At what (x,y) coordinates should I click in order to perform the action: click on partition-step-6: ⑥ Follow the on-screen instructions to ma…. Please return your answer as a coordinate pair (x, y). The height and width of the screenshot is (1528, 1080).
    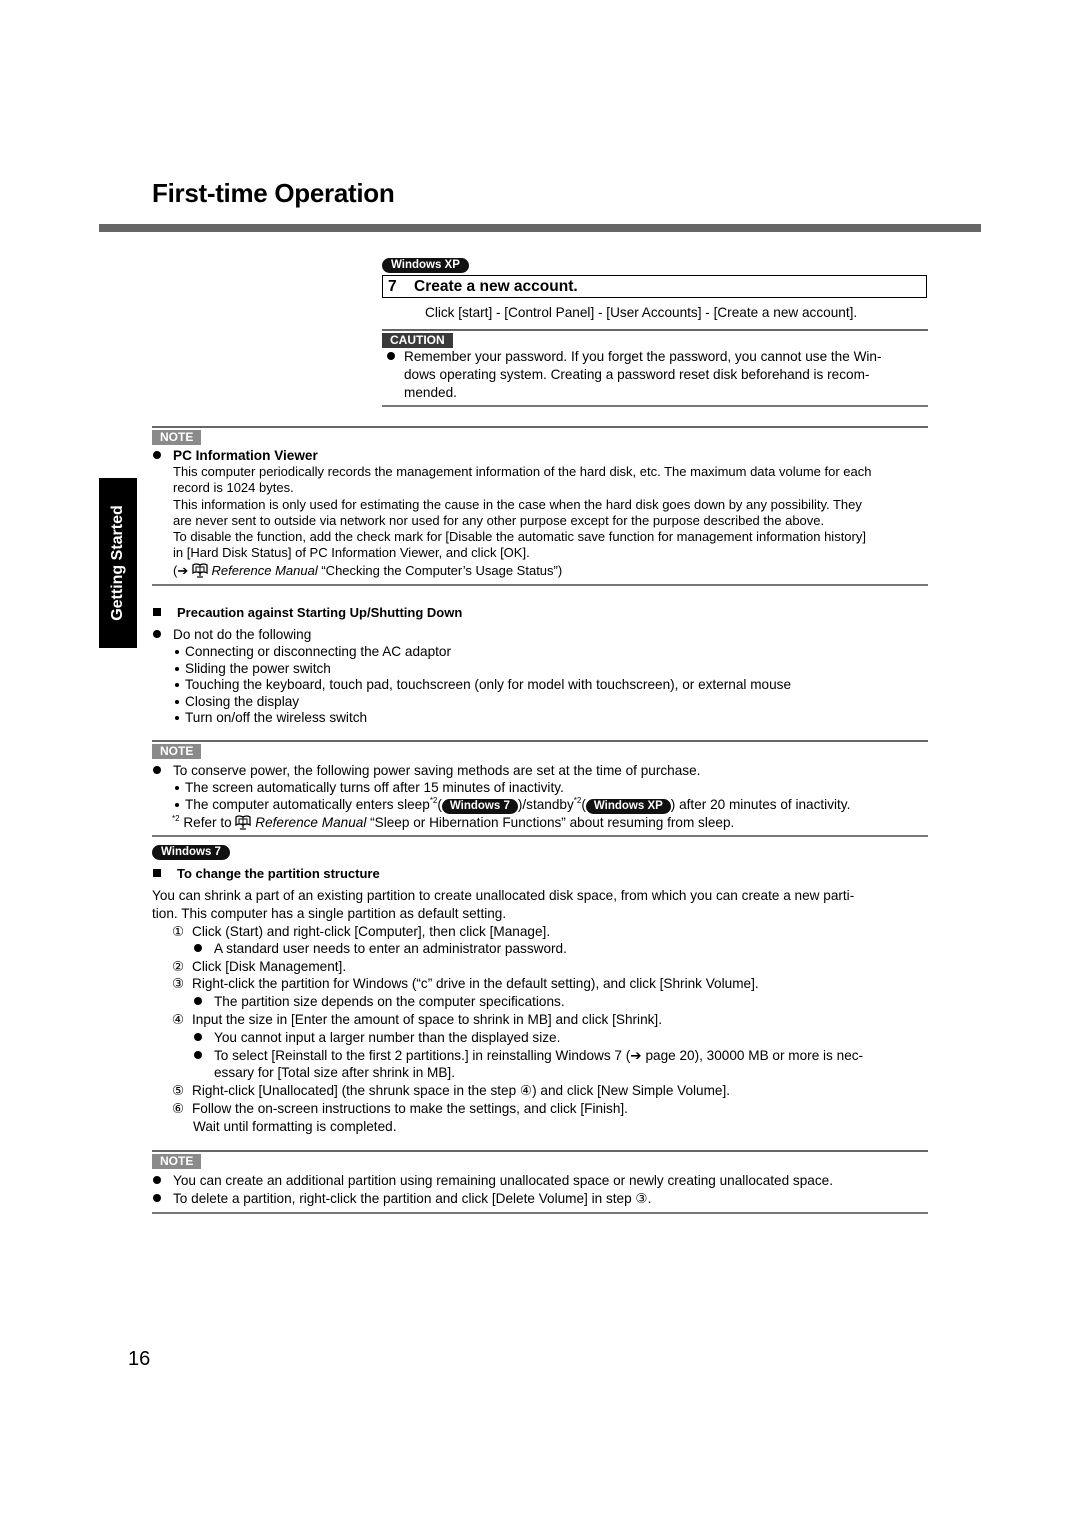
    Looking at the image, I should click on (400, 1108).